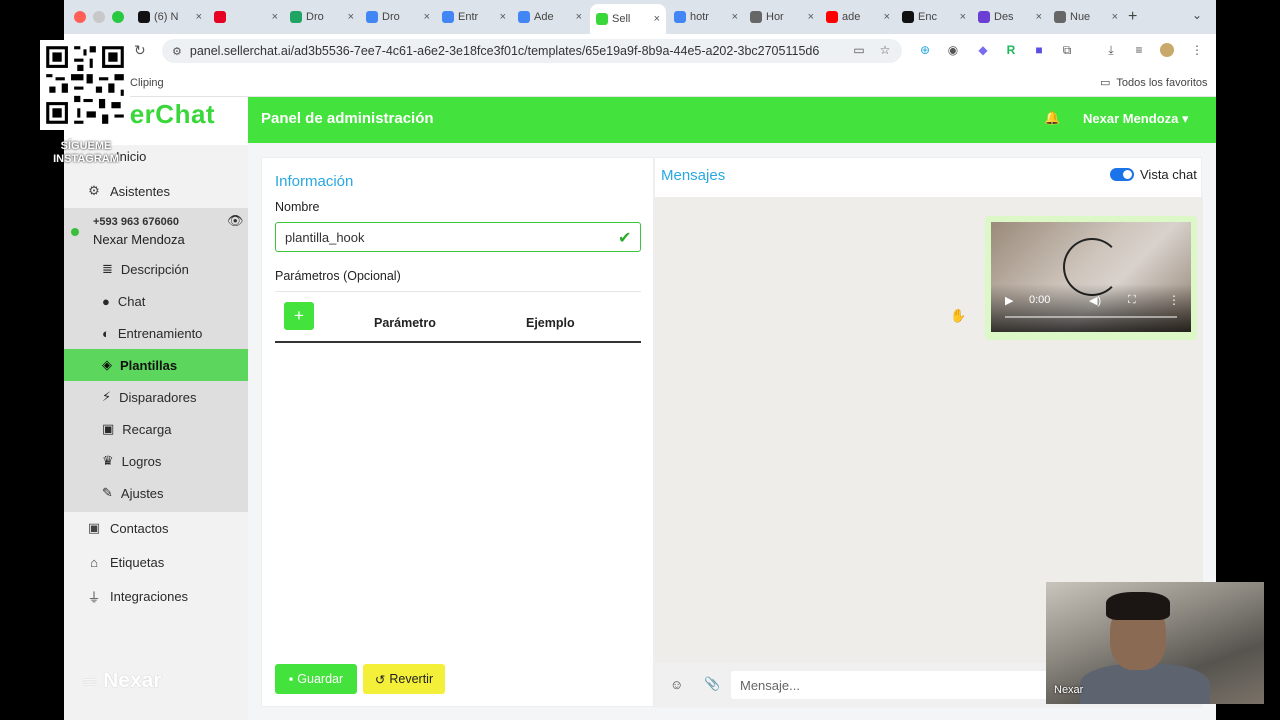 This screenshot has height=720, width=1280. What do you see at coordinates (160, 333) in the screenshot?
I see `sidebar-item-label: Entrenamiento` at bounding box center [160, 333].